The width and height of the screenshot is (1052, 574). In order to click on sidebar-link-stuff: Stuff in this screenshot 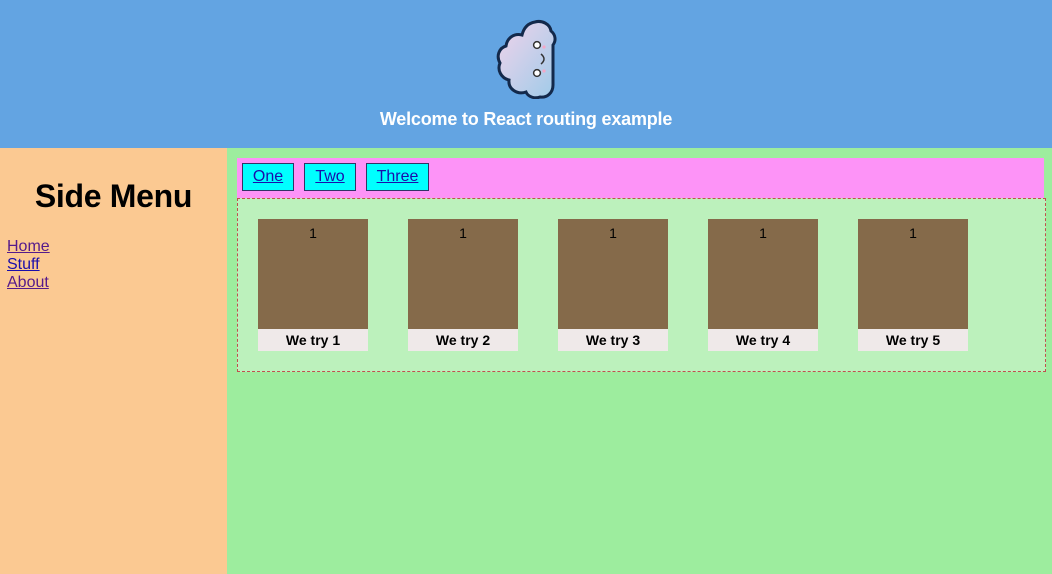, I will do `click(28, 265)`.